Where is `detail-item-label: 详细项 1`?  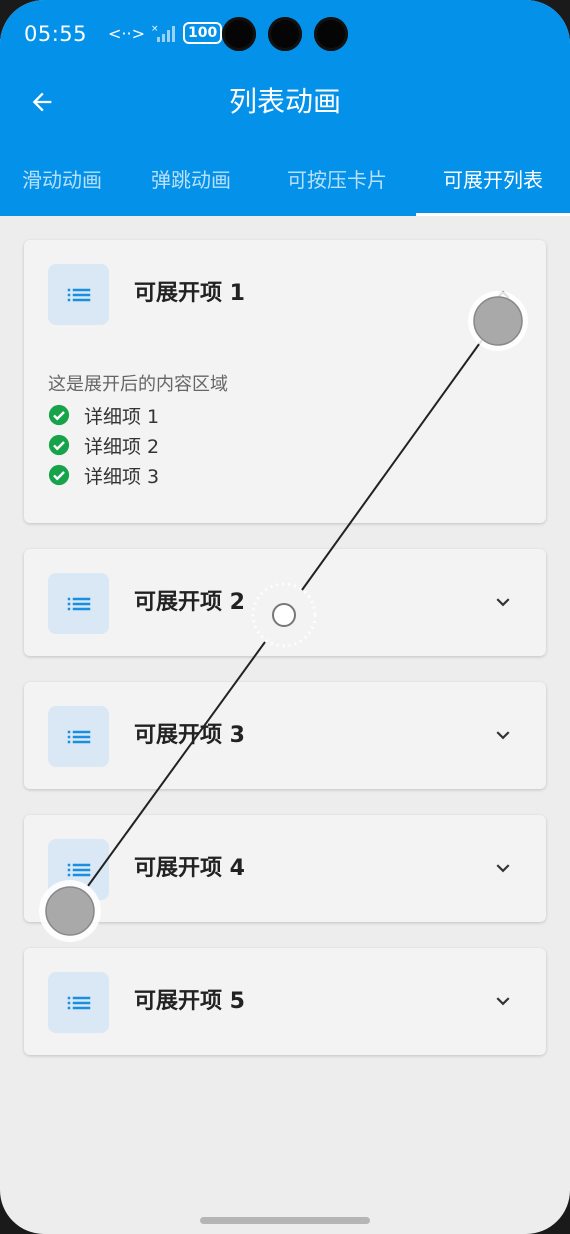
detail-item-label: 详细项 1 is located at coordinates (122, 416).